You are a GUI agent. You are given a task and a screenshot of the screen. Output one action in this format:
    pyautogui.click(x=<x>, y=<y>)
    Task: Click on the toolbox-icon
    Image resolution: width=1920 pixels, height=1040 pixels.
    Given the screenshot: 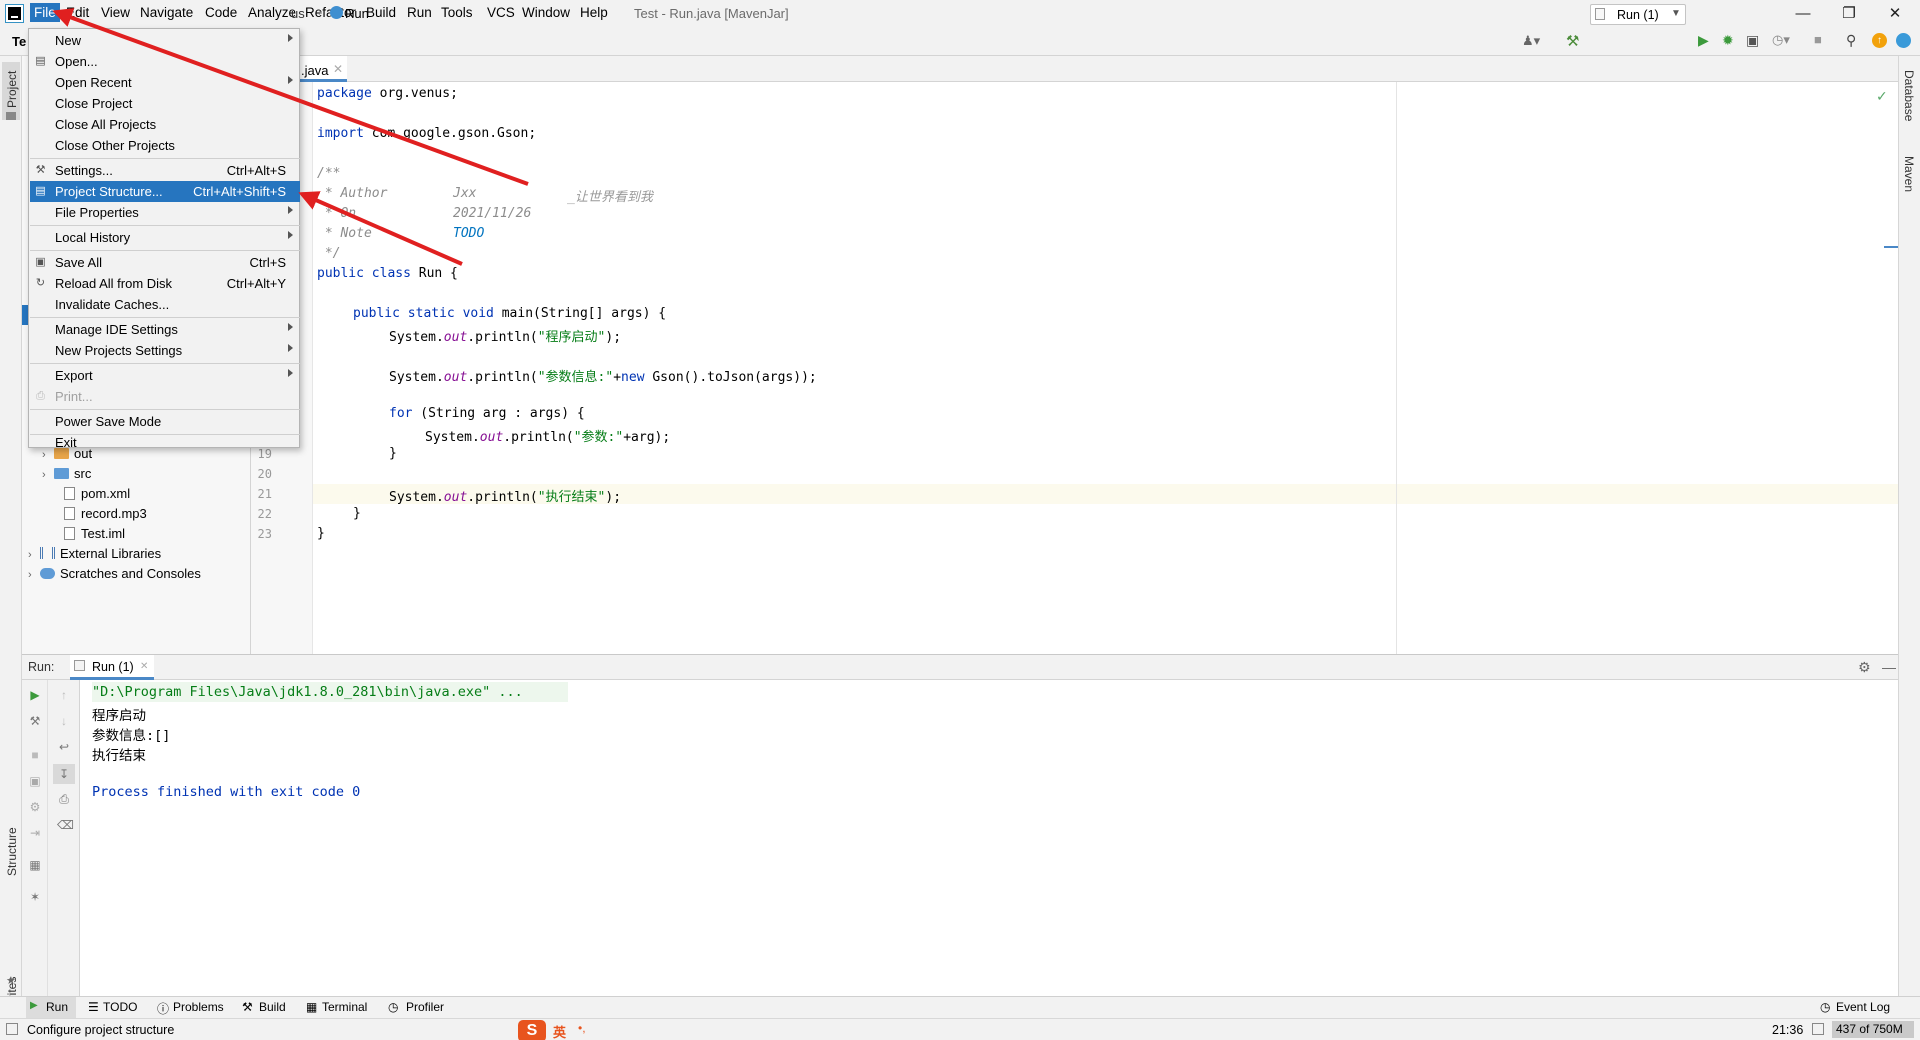 What is the action you would take?
    pyautogui.click(x=1903, y=40)
    